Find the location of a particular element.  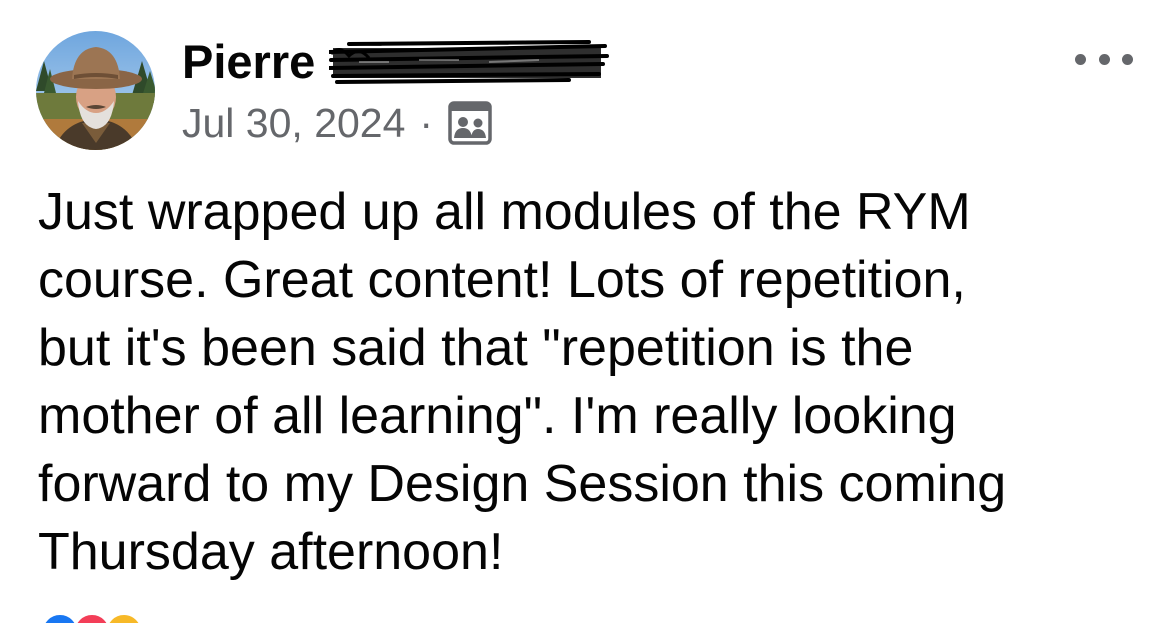

avatar is located at coordinates (95, 90).